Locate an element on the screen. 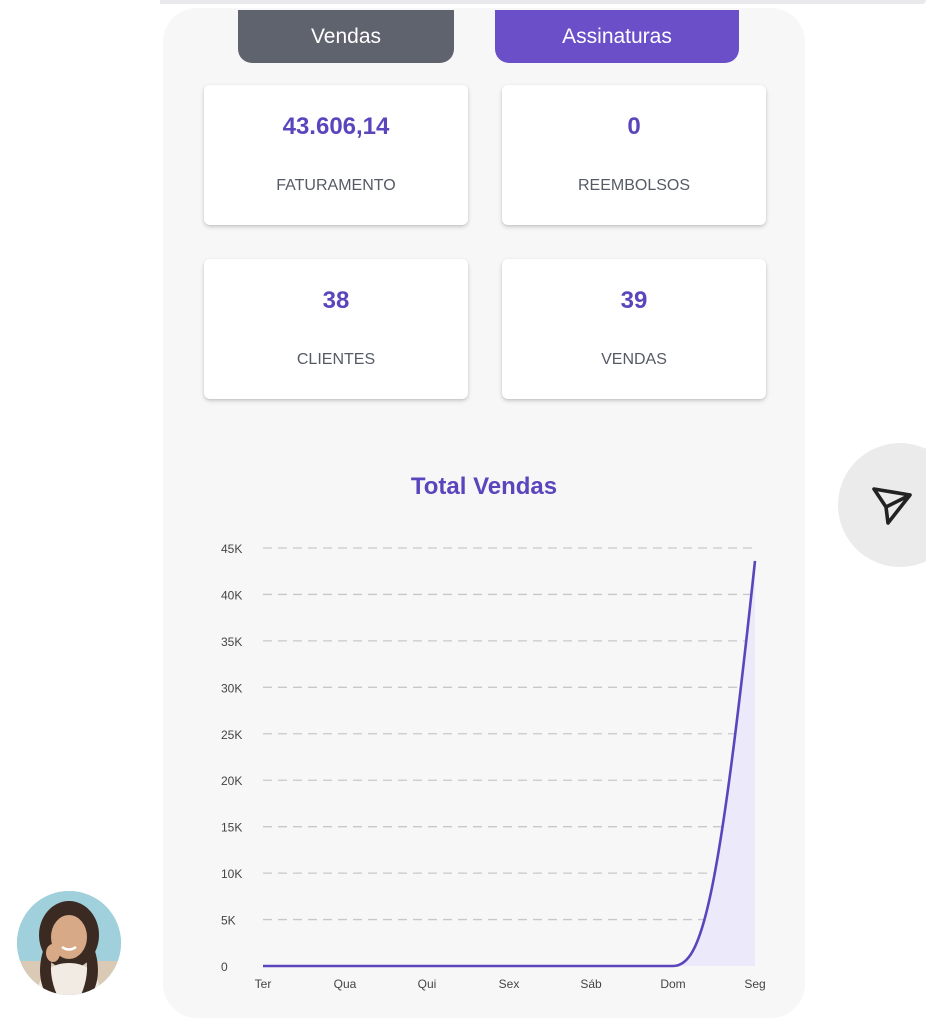 Image resolution: width=926 pixels, height=1018 pixels. stat-label: FATURAMENTO is located at coordinates (336, 186).